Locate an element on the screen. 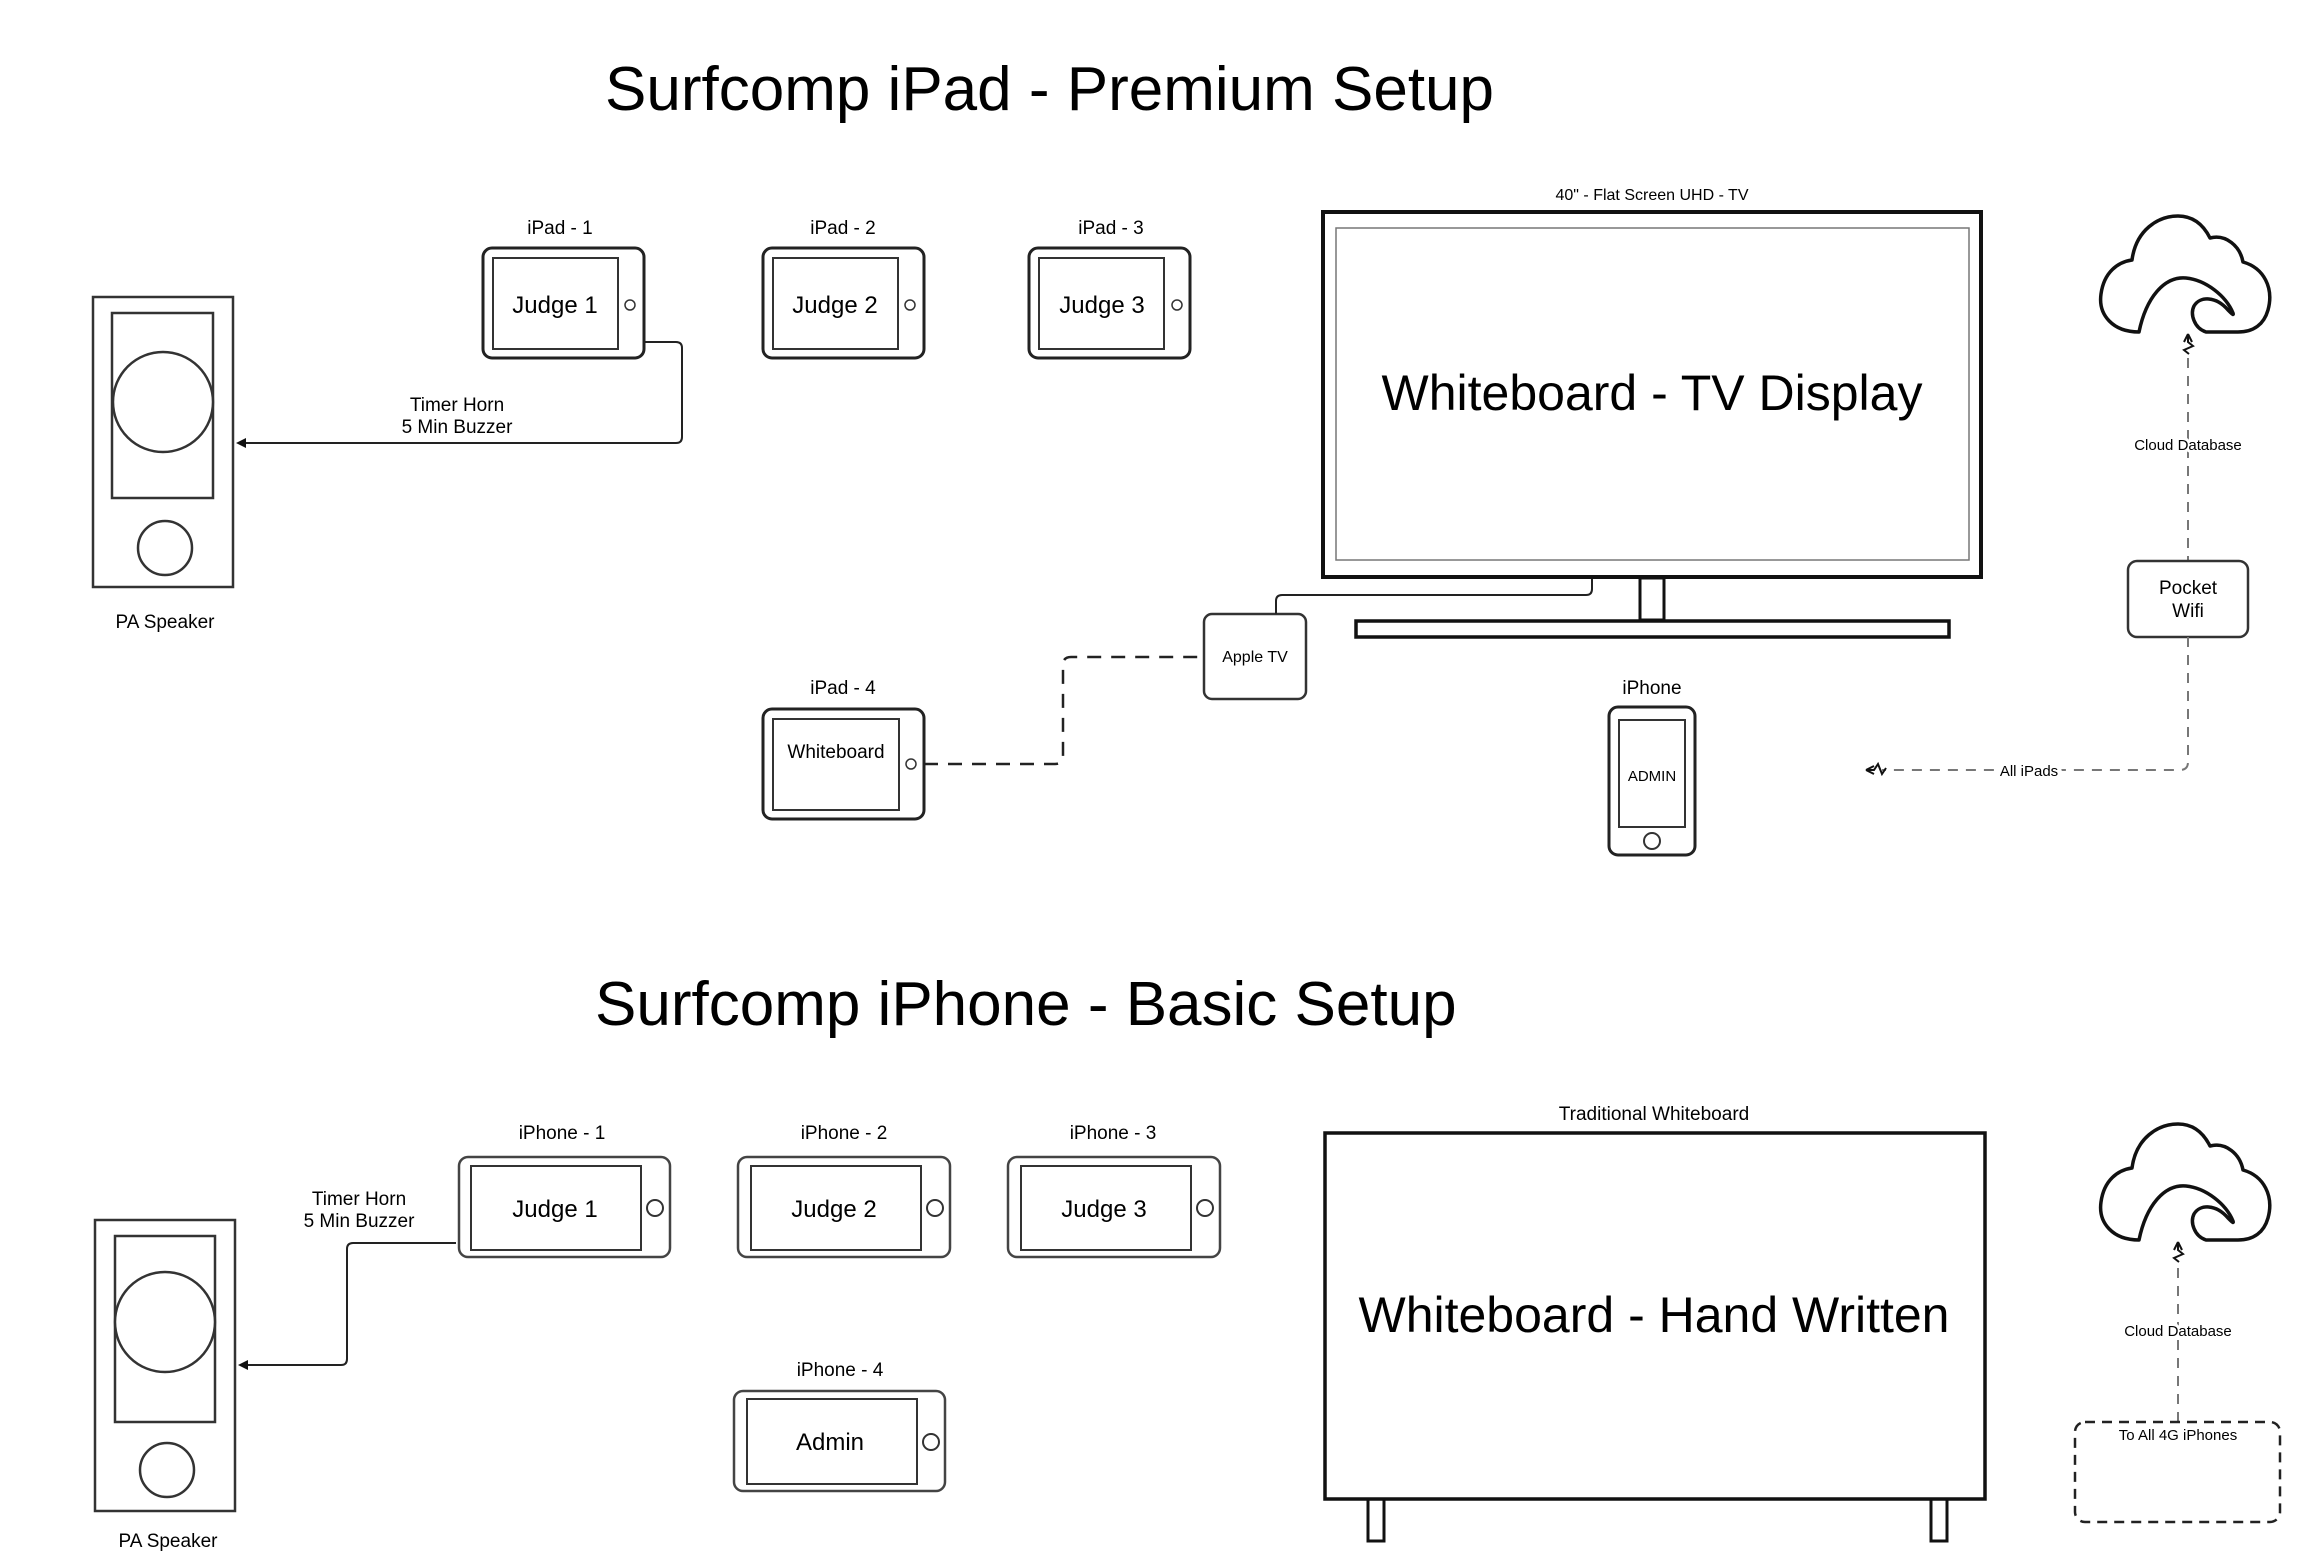  tv-display is located at coordinates (1652, 424).